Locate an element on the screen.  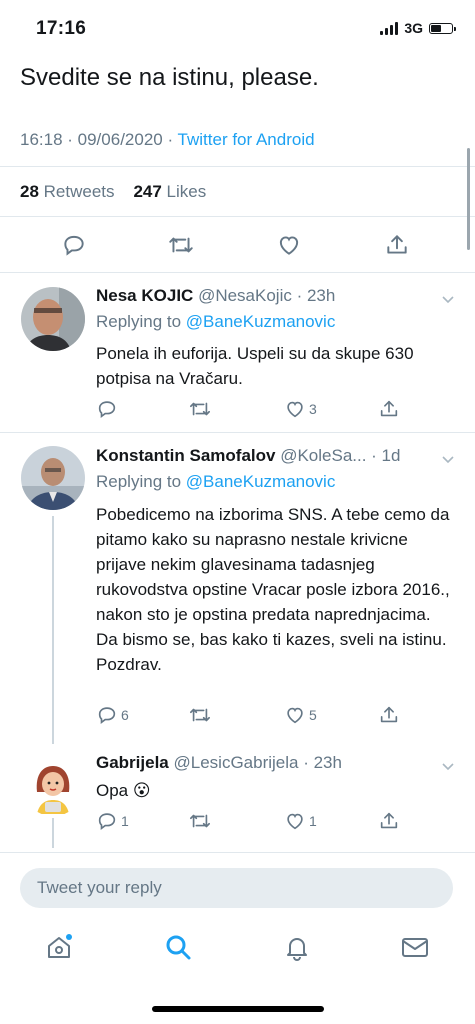
tab-notifications is located at coordinates (297, 947).